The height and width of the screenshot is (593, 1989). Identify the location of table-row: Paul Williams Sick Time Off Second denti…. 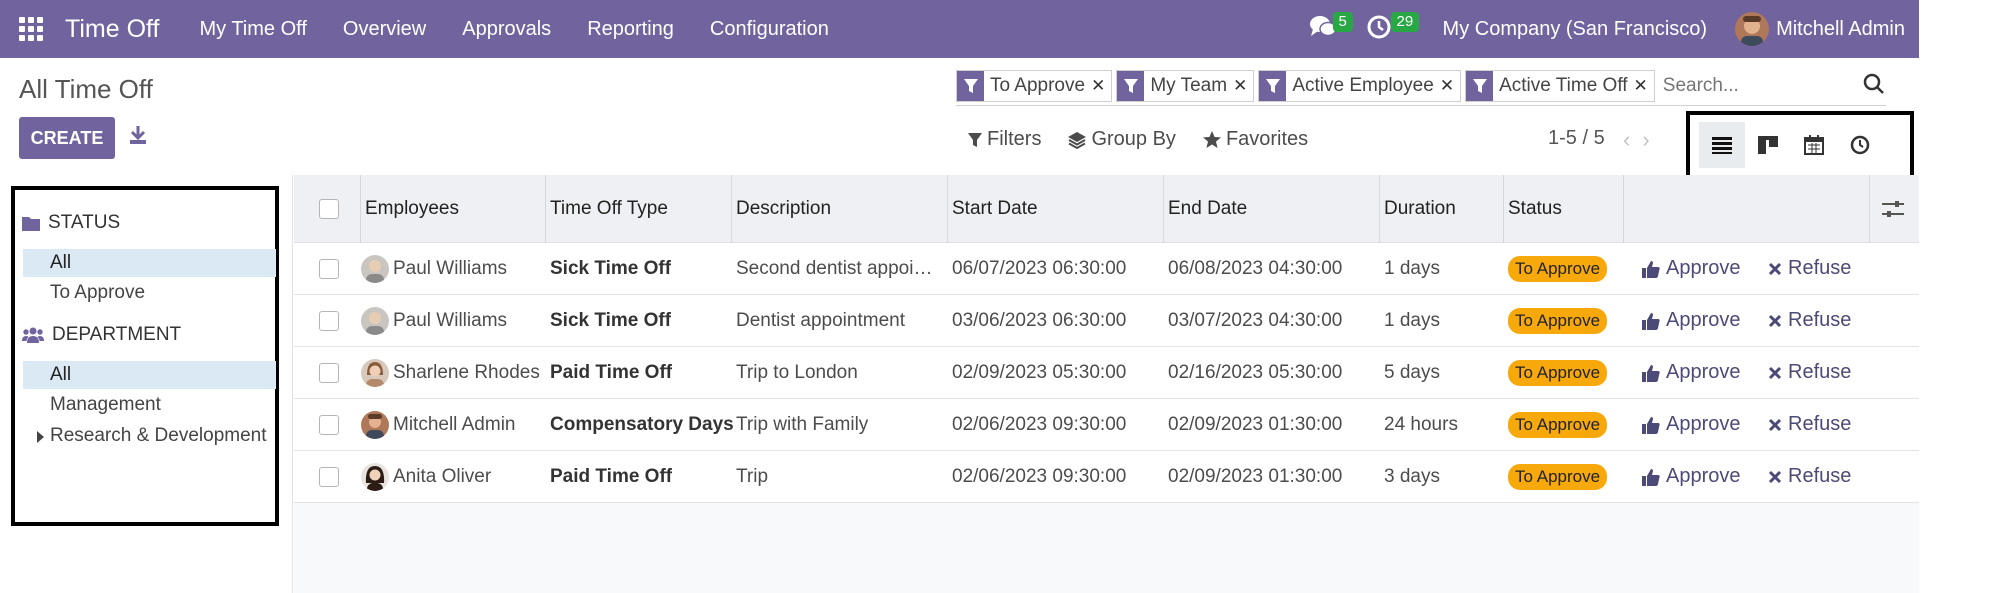
(1106, 269).